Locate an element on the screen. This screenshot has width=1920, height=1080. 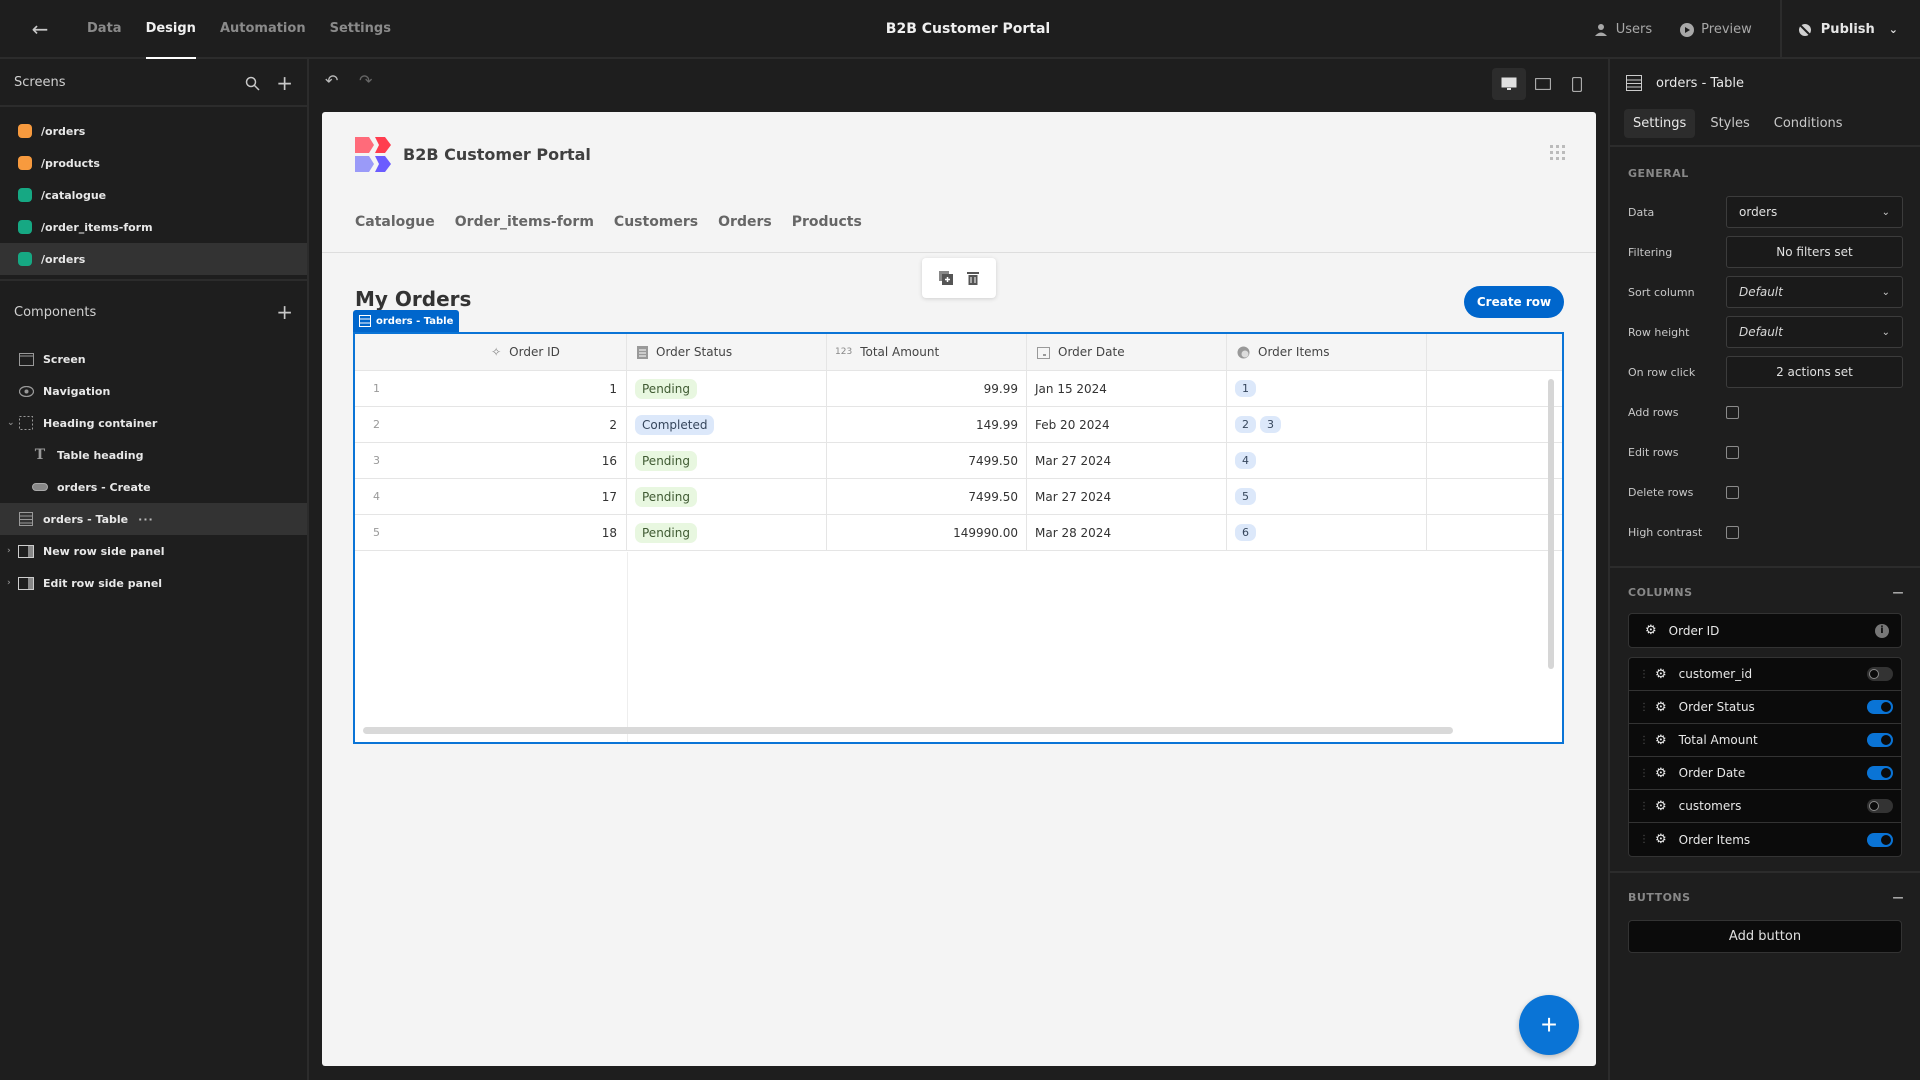
cell-order-id: 22 is located at coordinates (491, 424).